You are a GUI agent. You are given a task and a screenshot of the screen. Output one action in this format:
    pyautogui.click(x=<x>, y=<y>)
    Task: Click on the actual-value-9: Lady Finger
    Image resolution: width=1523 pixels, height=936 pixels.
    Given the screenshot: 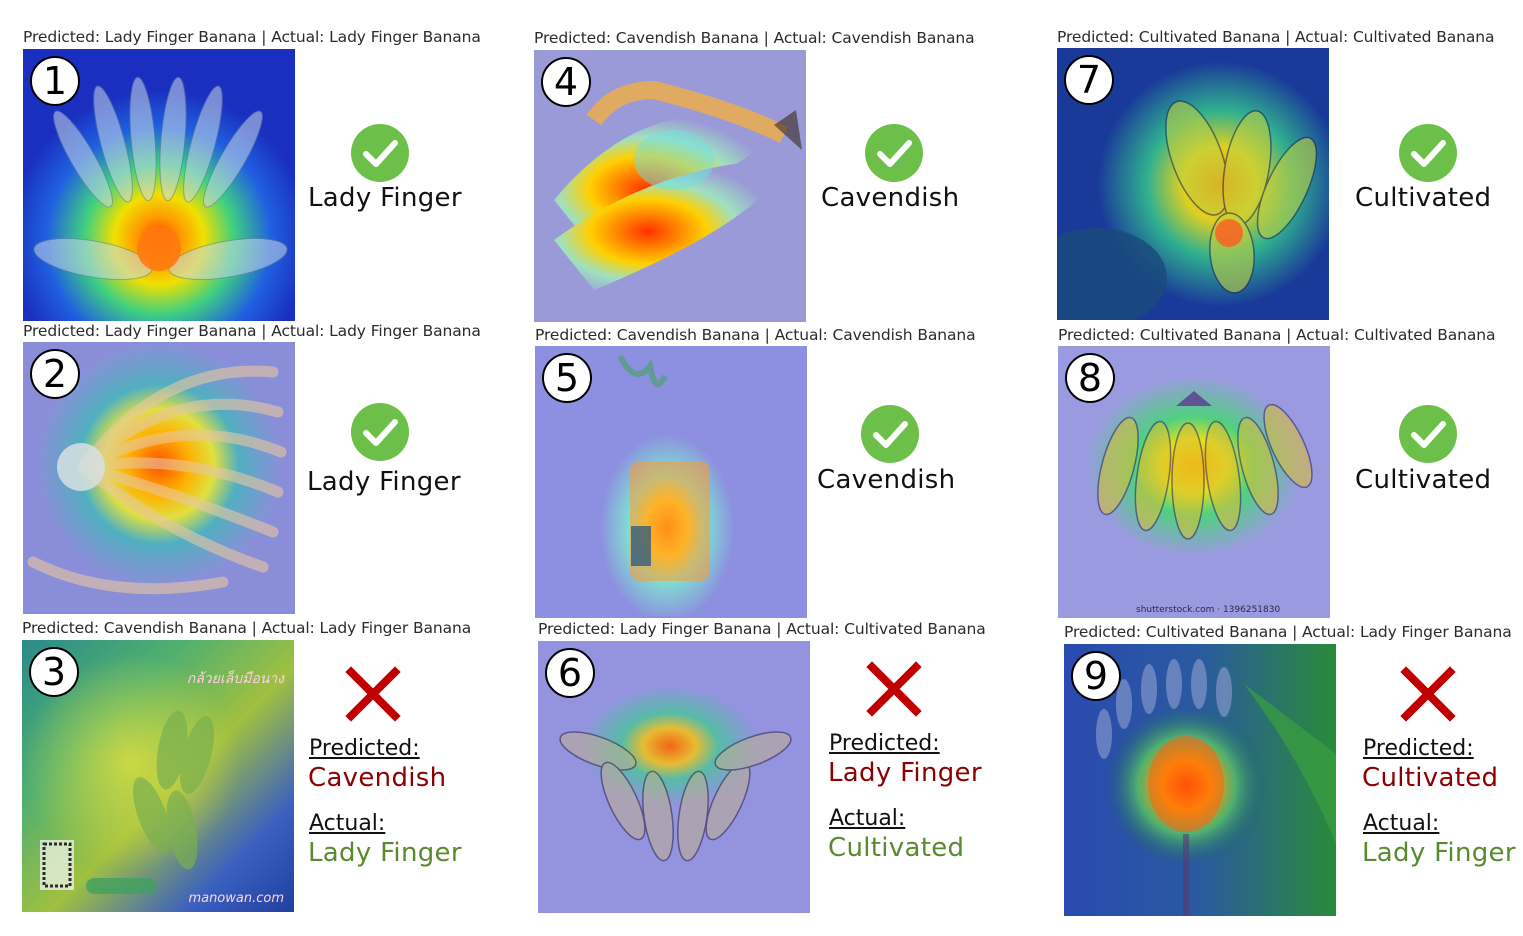 What is the action you would take?
    pyautogui.click(x=1439, y=853)
    